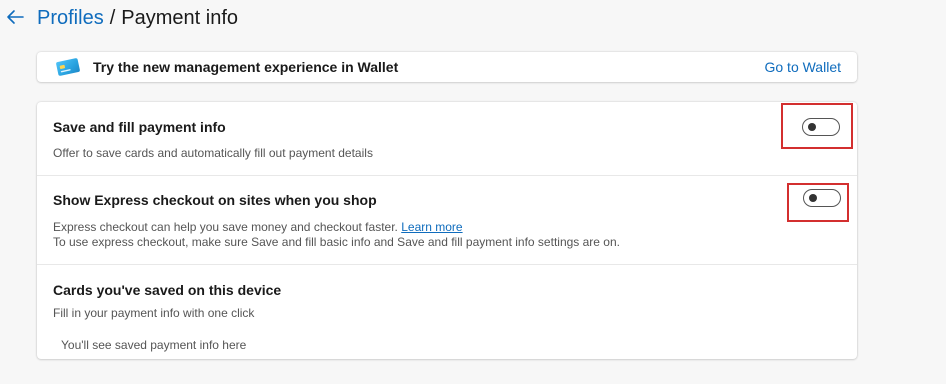 The image size is (946, 384). I want to click on express-checkout-toggle, so click(822, 198).